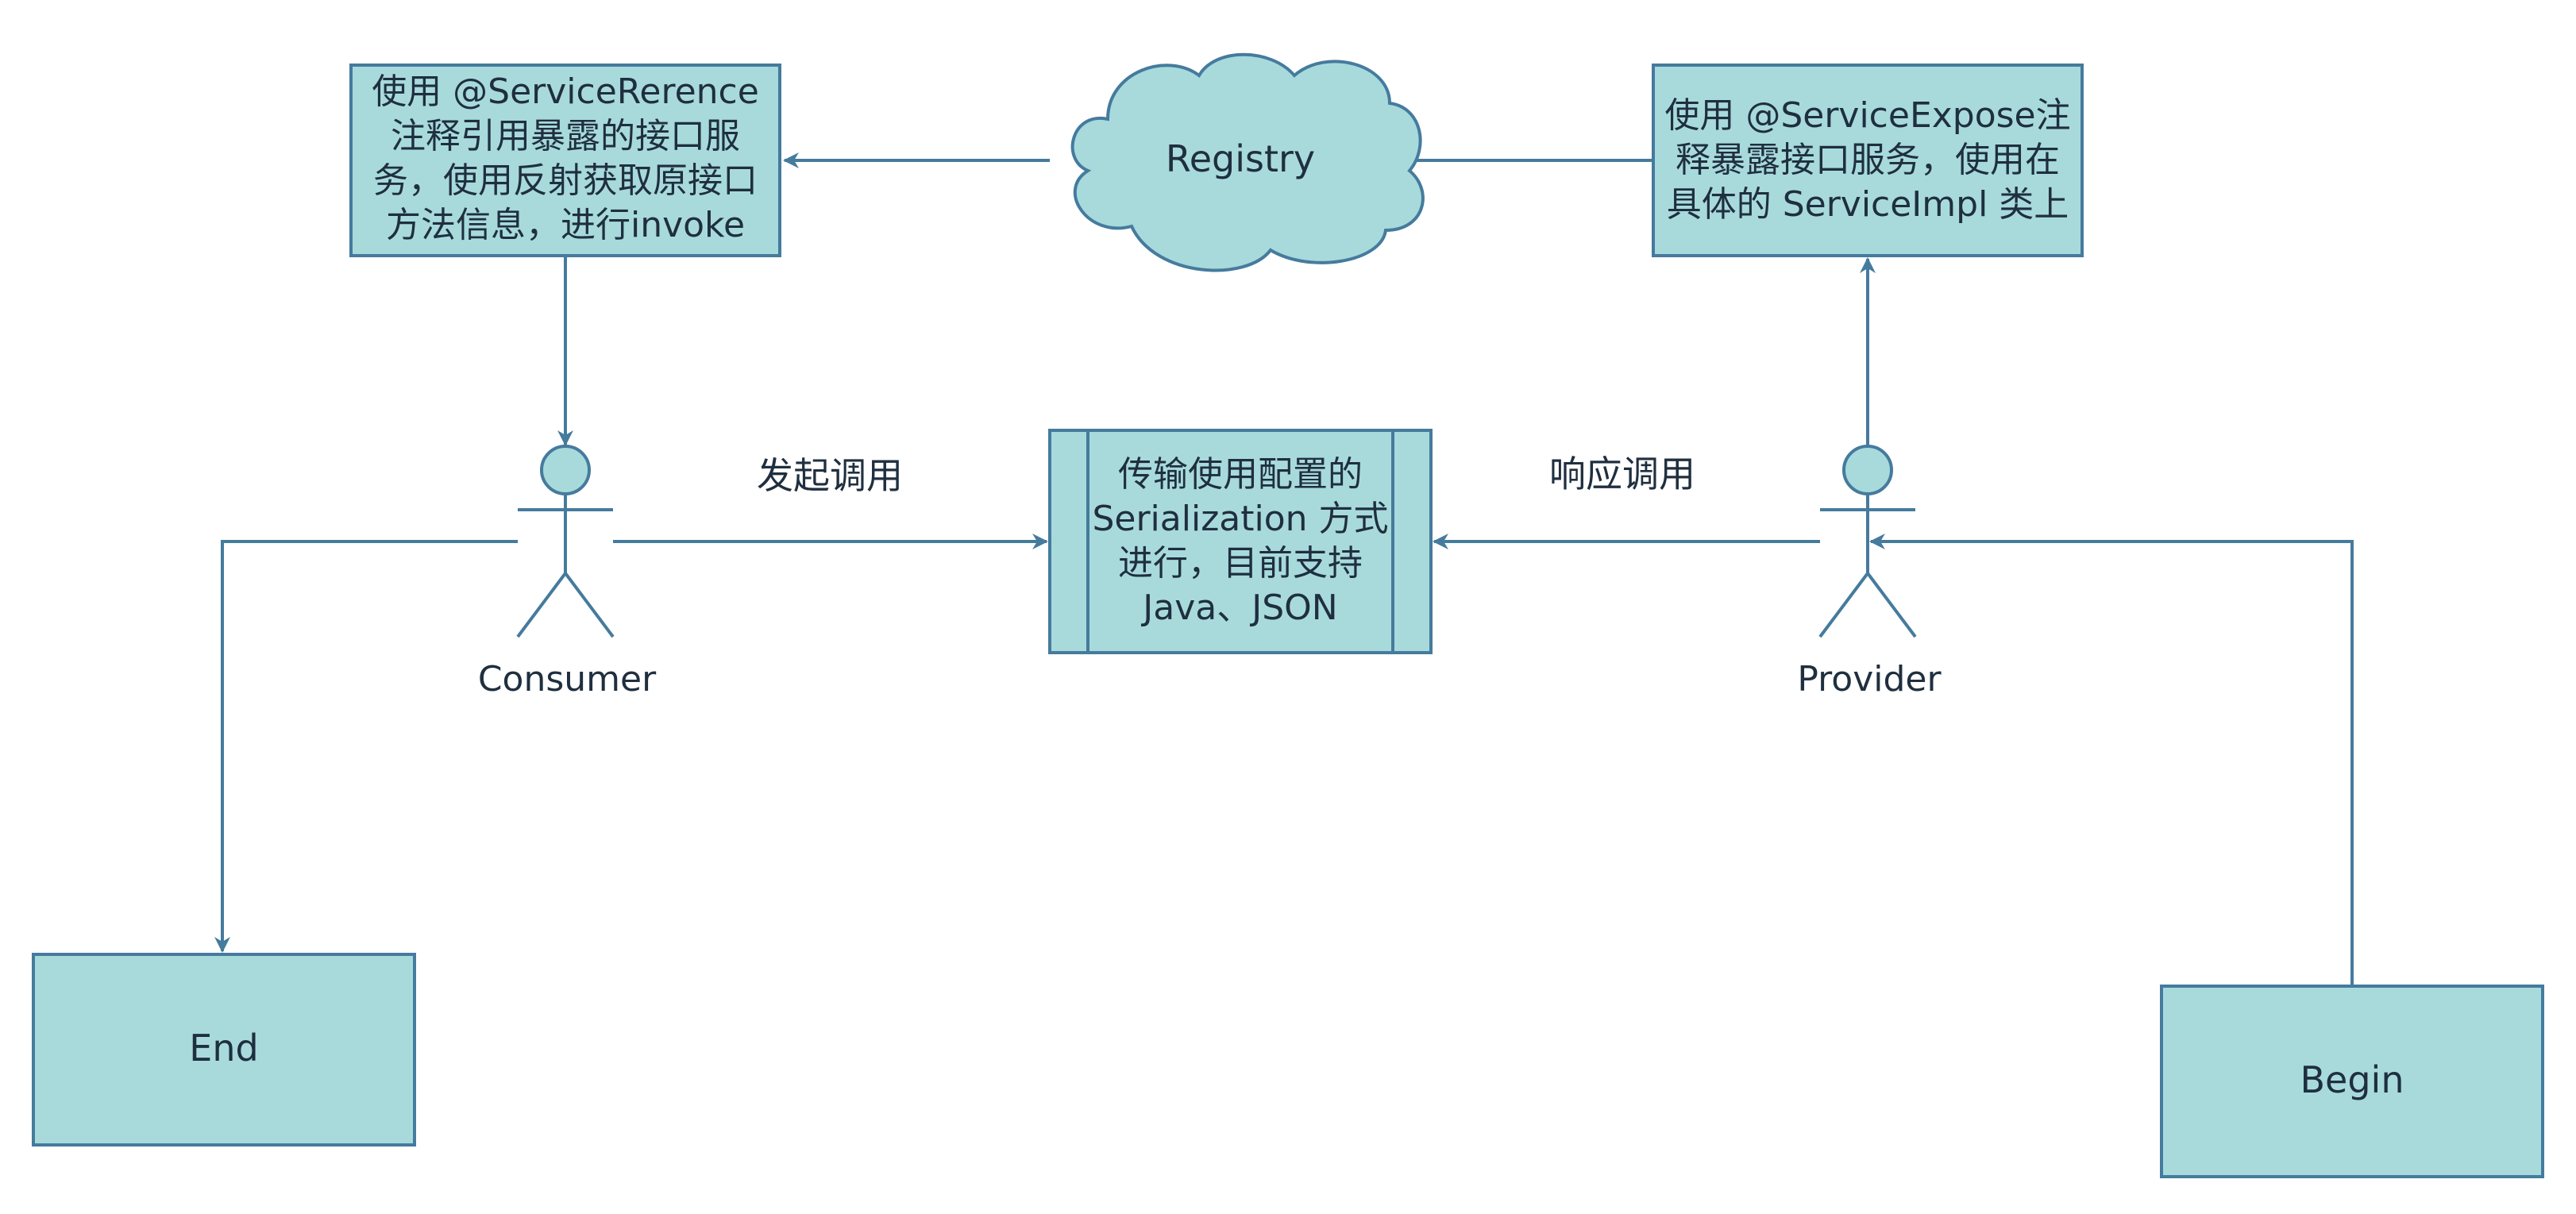 The width and height of the screenshot is (2576, 1214). Describe the element at coordinates (1240, 474) in the screenshot. I see `serialization-box-line-1: 传输使用配置的` at that location.